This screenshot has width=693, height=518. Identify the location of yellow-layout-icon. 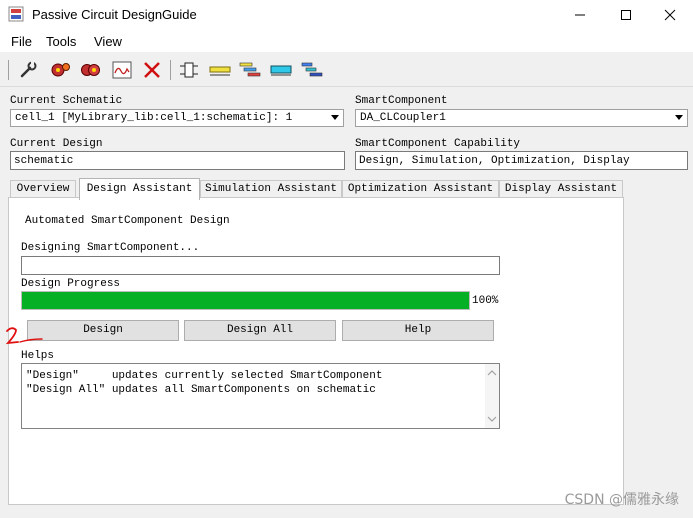
(220, 71).